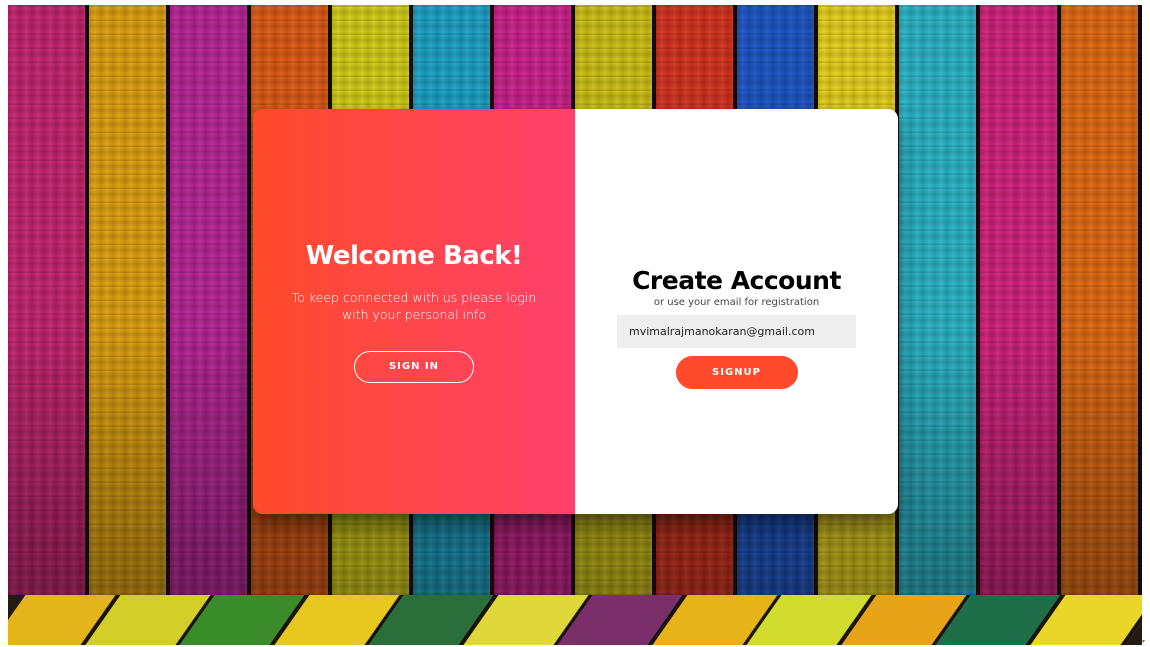 This screenshot has width=1150, height=647. Describe the element at coordinates (1145, 642) in the screenshot. I see `arrow-down-icon: ▾` at that location.